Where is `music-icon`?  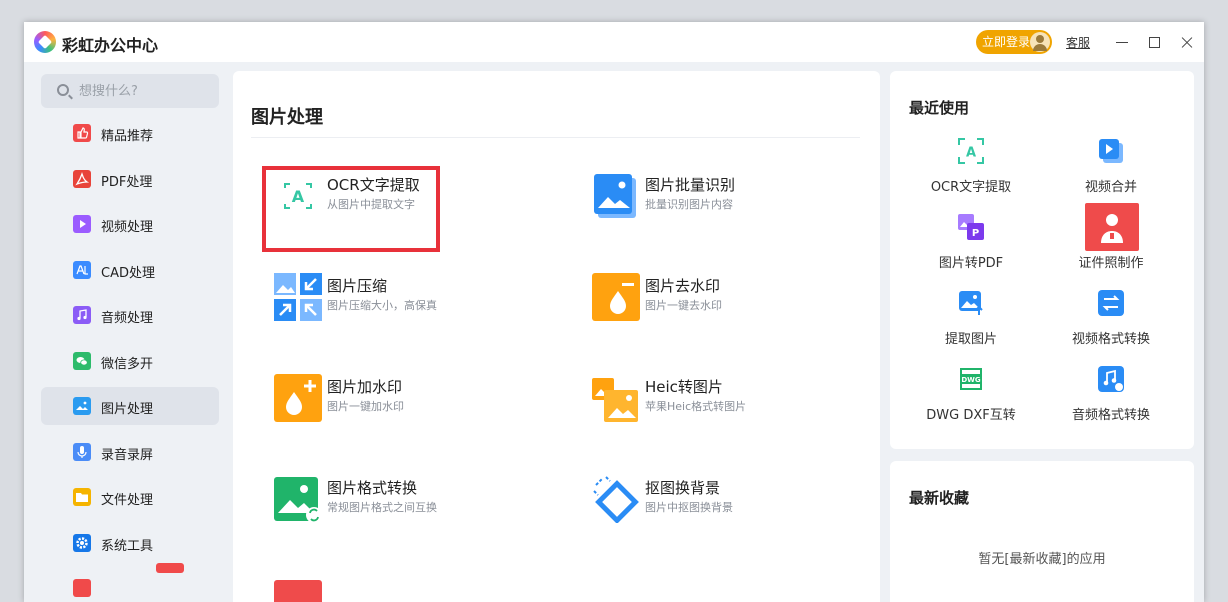
music-icon is located at coordinates (82, 315).